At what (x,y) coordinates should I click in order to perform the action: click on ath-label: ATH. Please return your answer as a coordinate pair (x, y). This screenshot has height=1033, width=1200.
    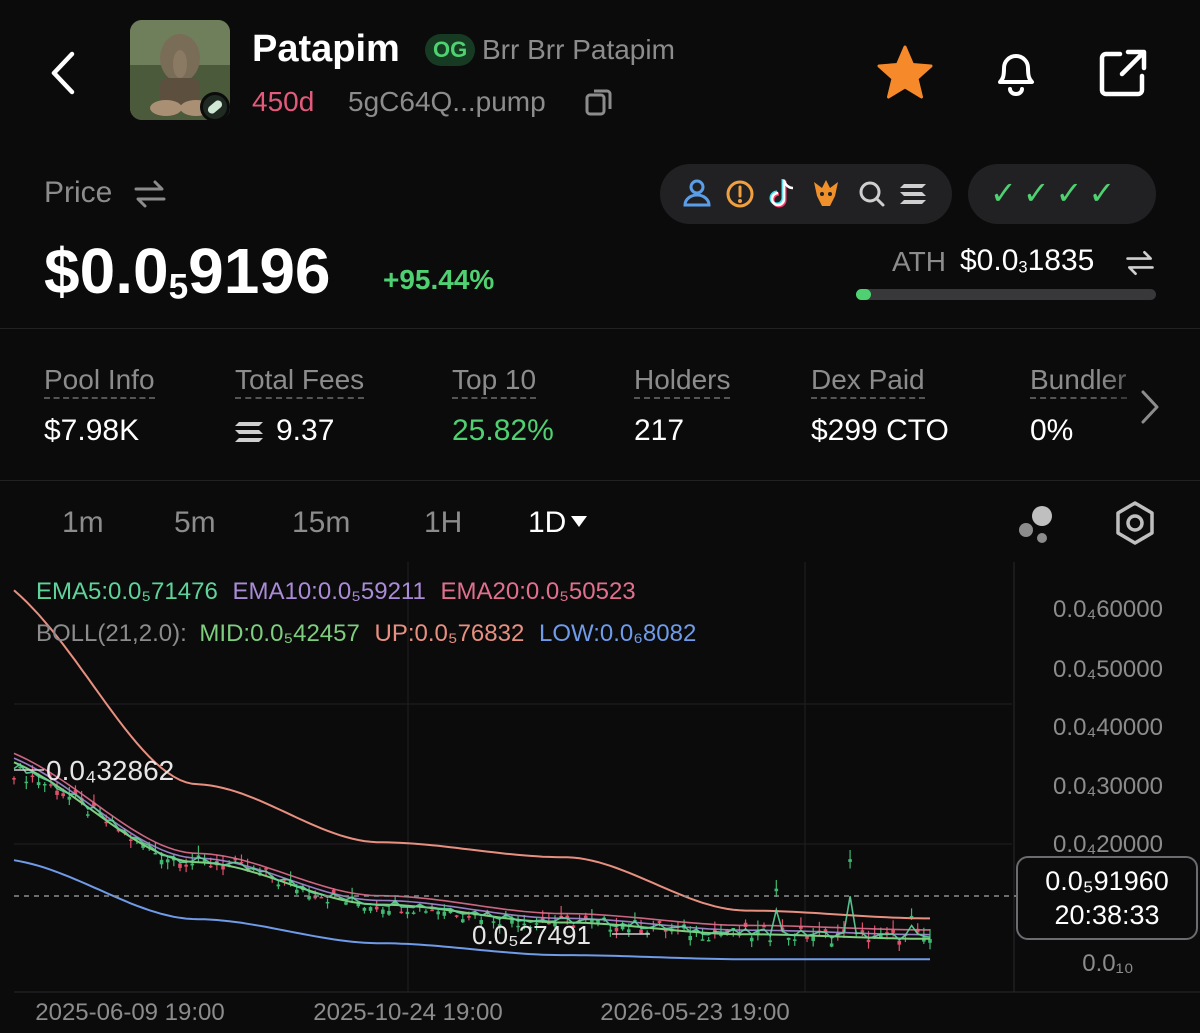
    Looking at the image, I should click on (919, 261).